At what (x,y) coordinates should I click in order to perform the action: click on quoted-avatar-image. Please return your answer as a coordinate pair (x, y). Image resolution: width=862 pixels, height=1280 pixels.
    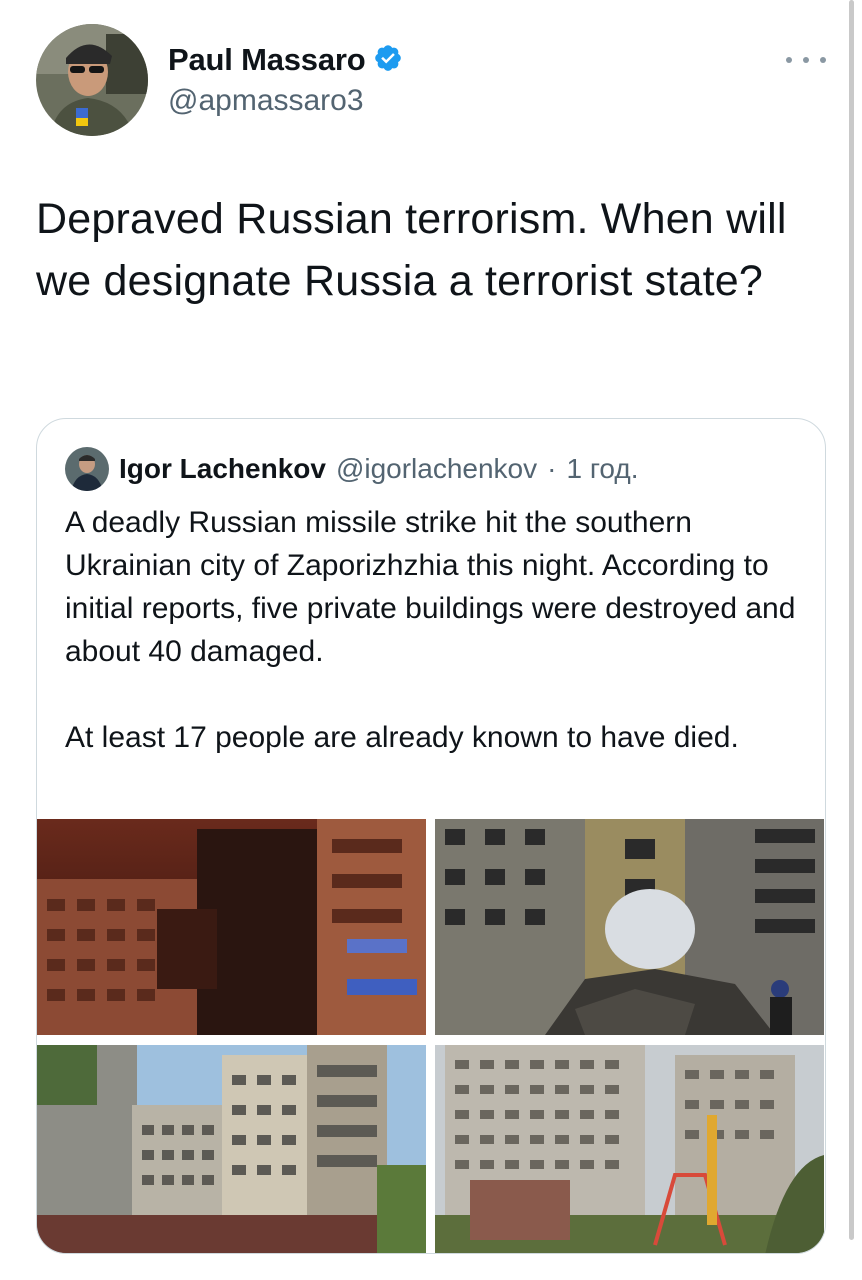
    Looking at the image, I should click on (87, 469).